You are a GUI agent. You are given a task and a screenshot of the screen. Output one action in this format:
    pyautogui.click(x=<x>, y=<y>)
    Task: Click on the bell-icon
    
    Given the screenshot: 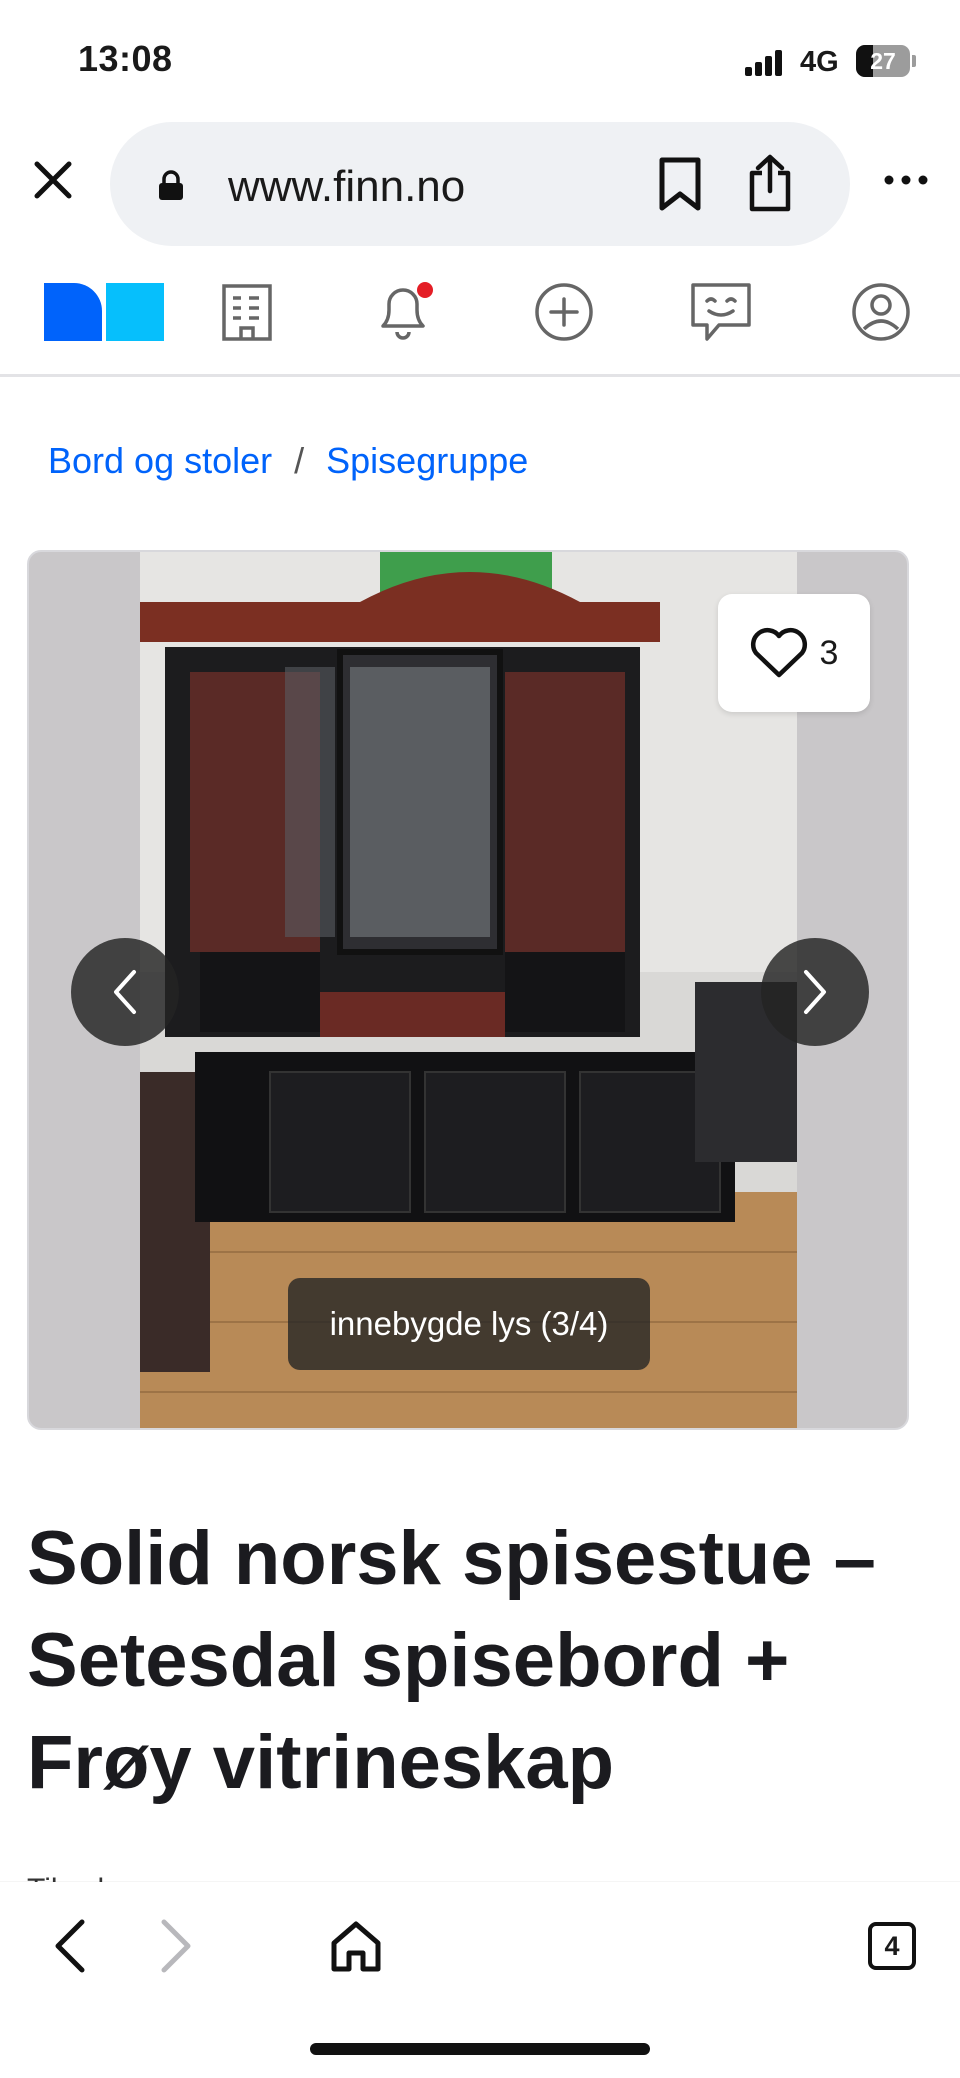 What is the action you would take?
    pyautogui.click(x=405, y=312)
    